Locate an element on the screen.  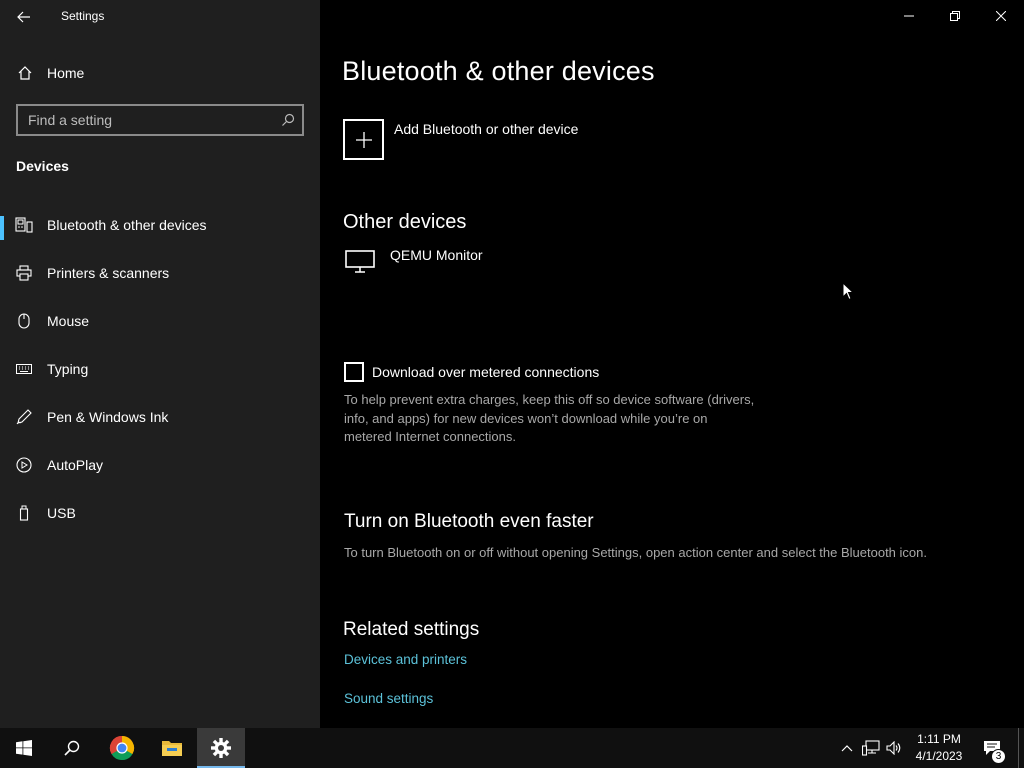
start-button is located at coordinates (24, 748).